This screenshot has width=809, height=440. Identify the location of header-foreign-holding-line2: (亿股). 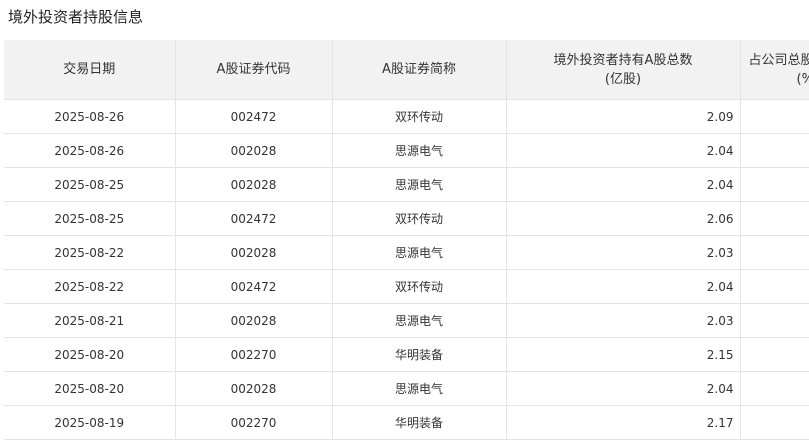
(623, 79).